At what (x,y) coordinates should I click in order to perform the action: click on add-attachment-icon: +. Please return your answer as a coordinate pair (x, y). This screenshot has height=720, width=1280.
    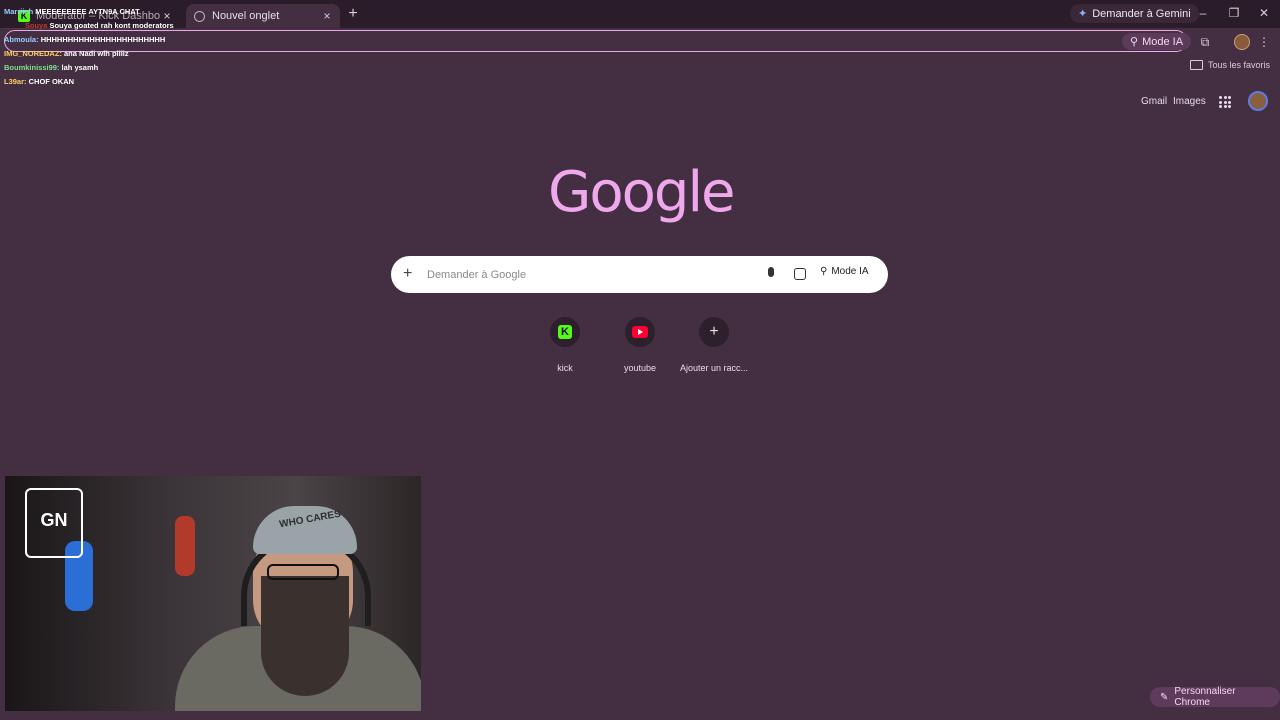
    Looking at the image, I should click on (407, 274).